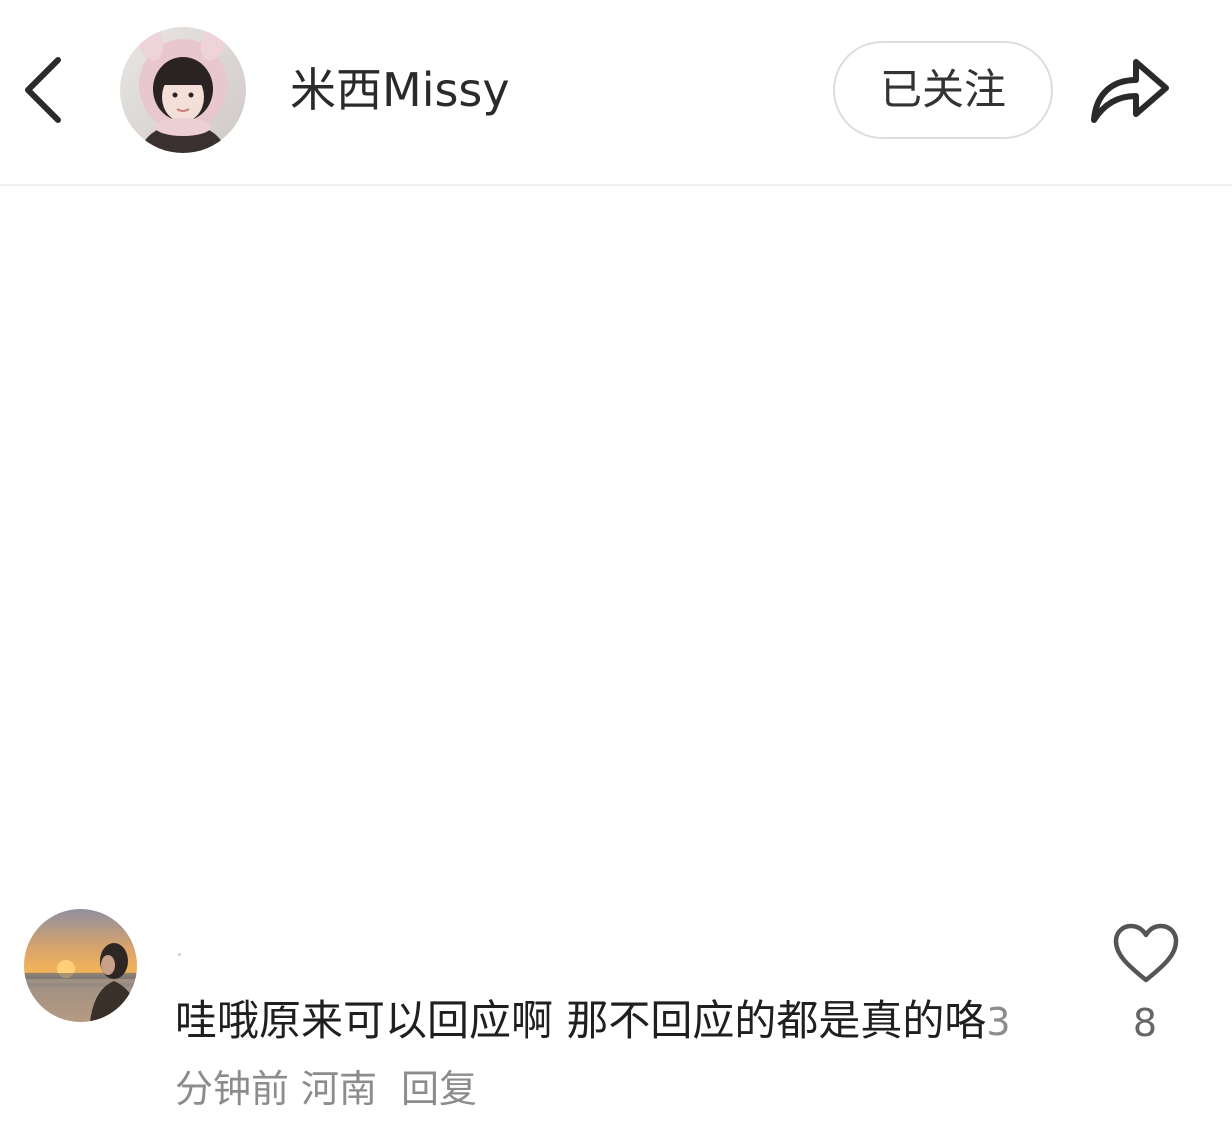 The height and width of the screenshot is (1145, 1232). I want to click on heart-outline-icon, so click(1146, 953).